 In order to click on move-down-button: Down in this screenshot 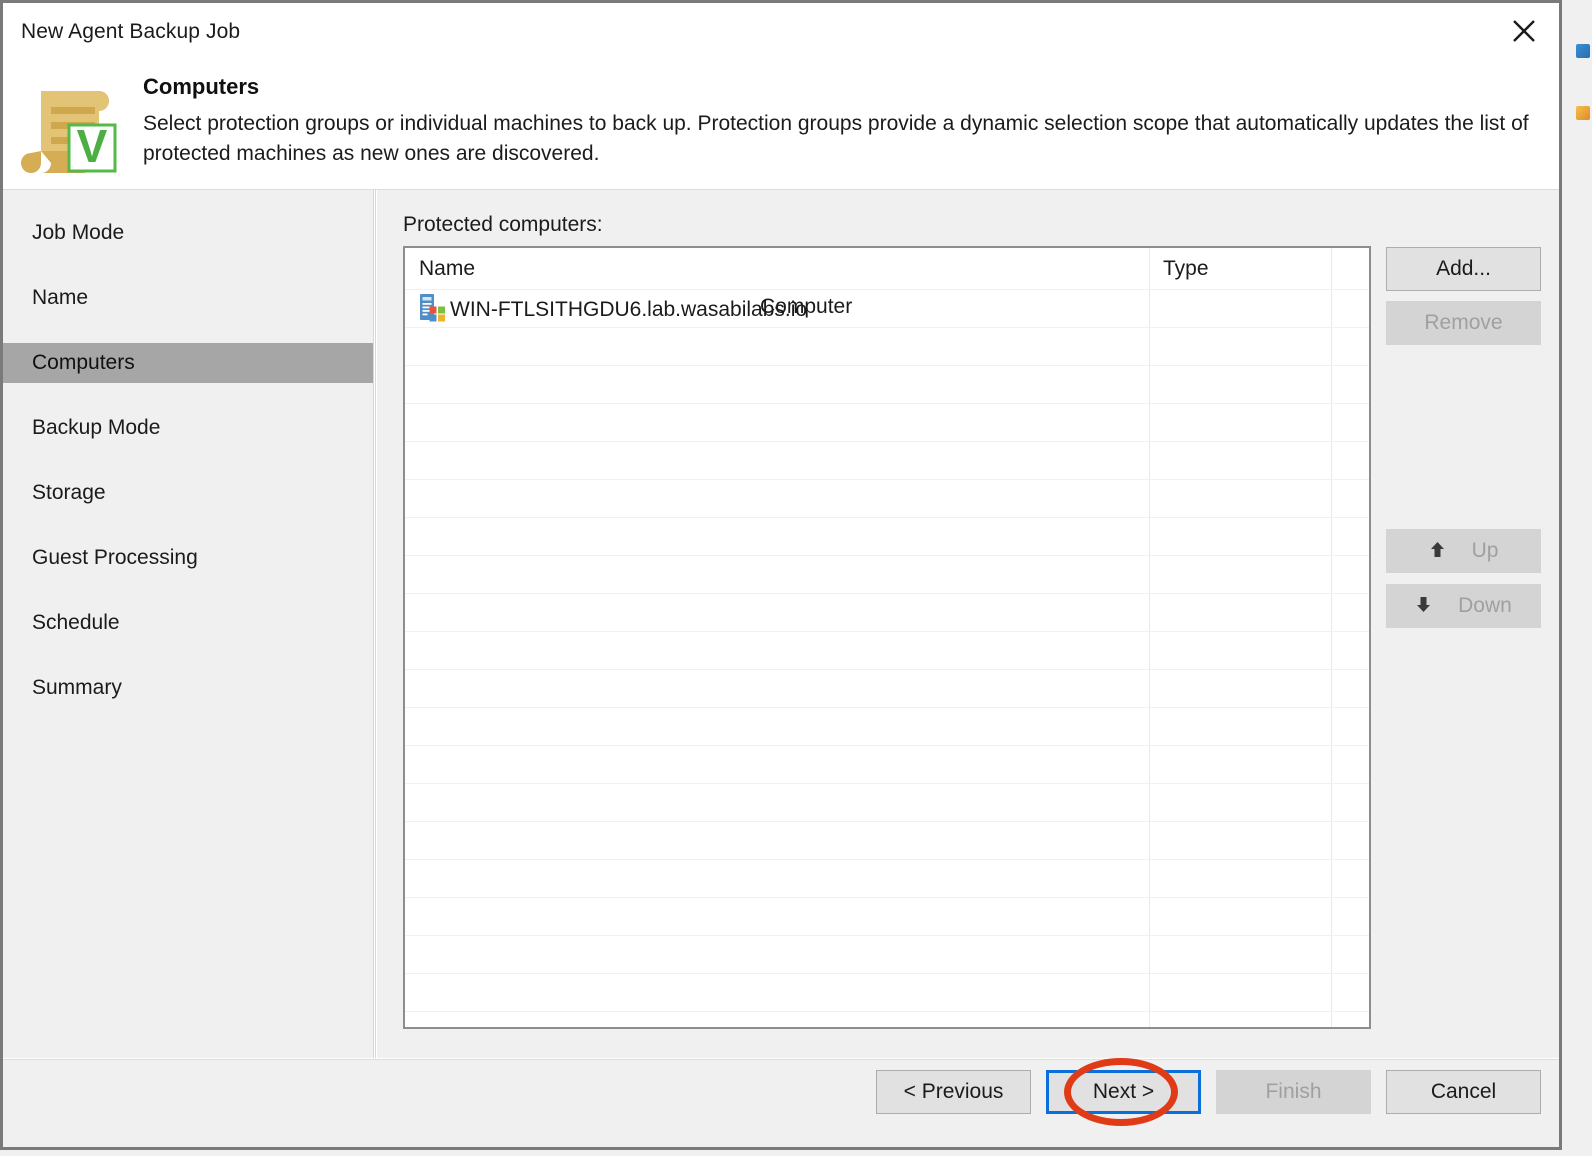, I will do `click(1463, 606)`.